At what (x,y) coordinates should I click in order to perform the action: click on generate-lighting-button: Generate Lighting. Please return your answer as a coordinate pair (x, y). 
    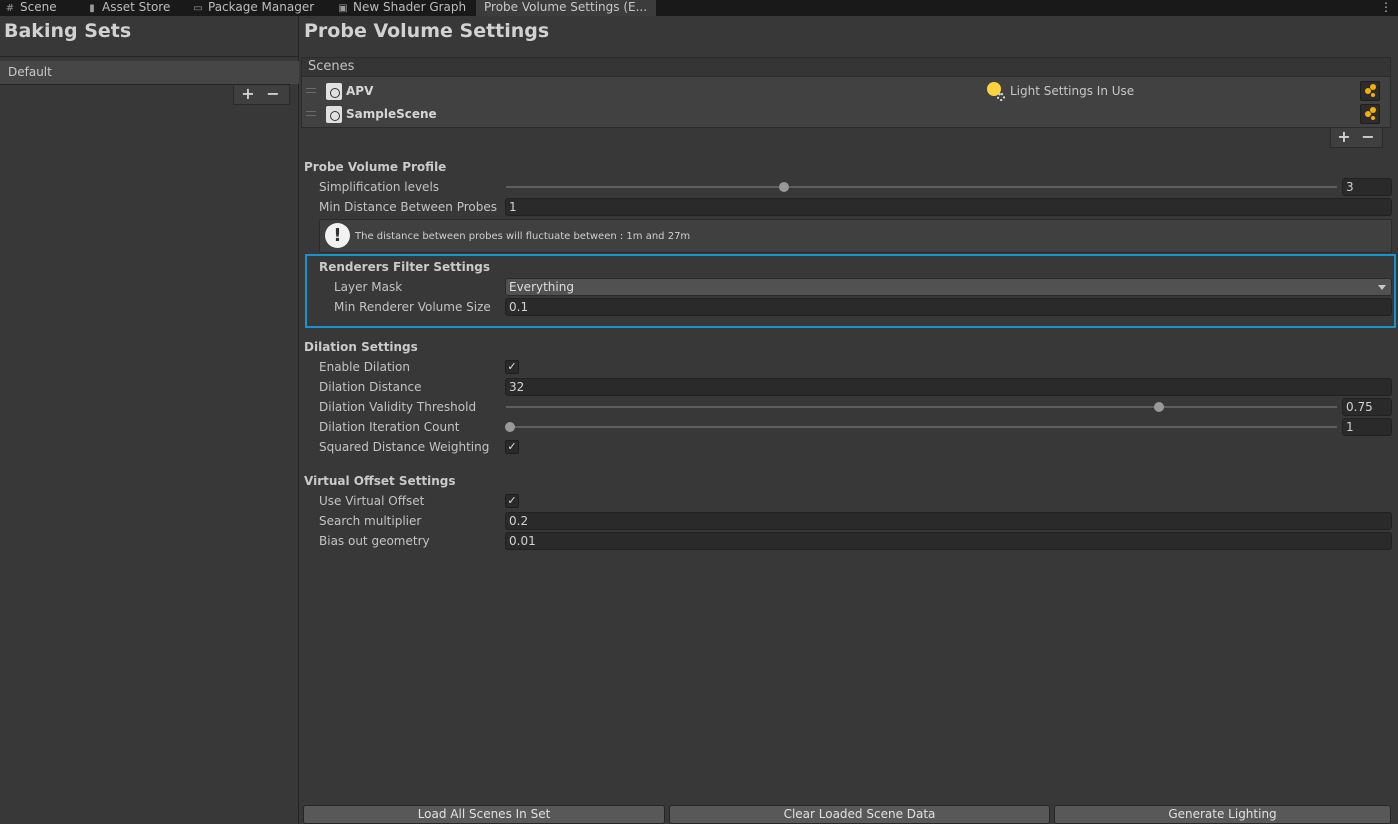
    Looking at the image, I should click on (1222, 814).